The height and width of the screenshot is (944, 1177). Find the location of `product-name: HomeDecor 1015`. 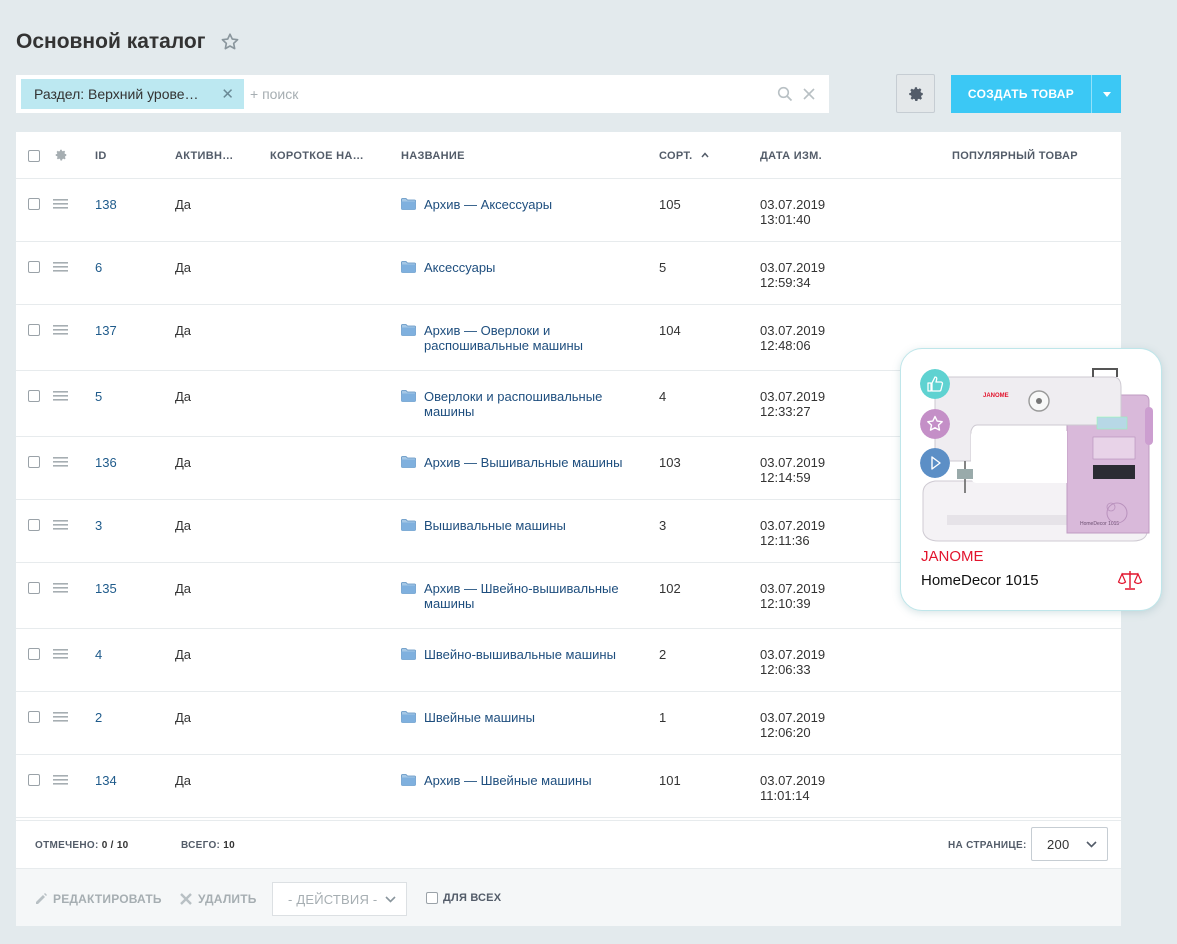

product-name: HomeDecor 1015 is located at coordinates (980, 580).